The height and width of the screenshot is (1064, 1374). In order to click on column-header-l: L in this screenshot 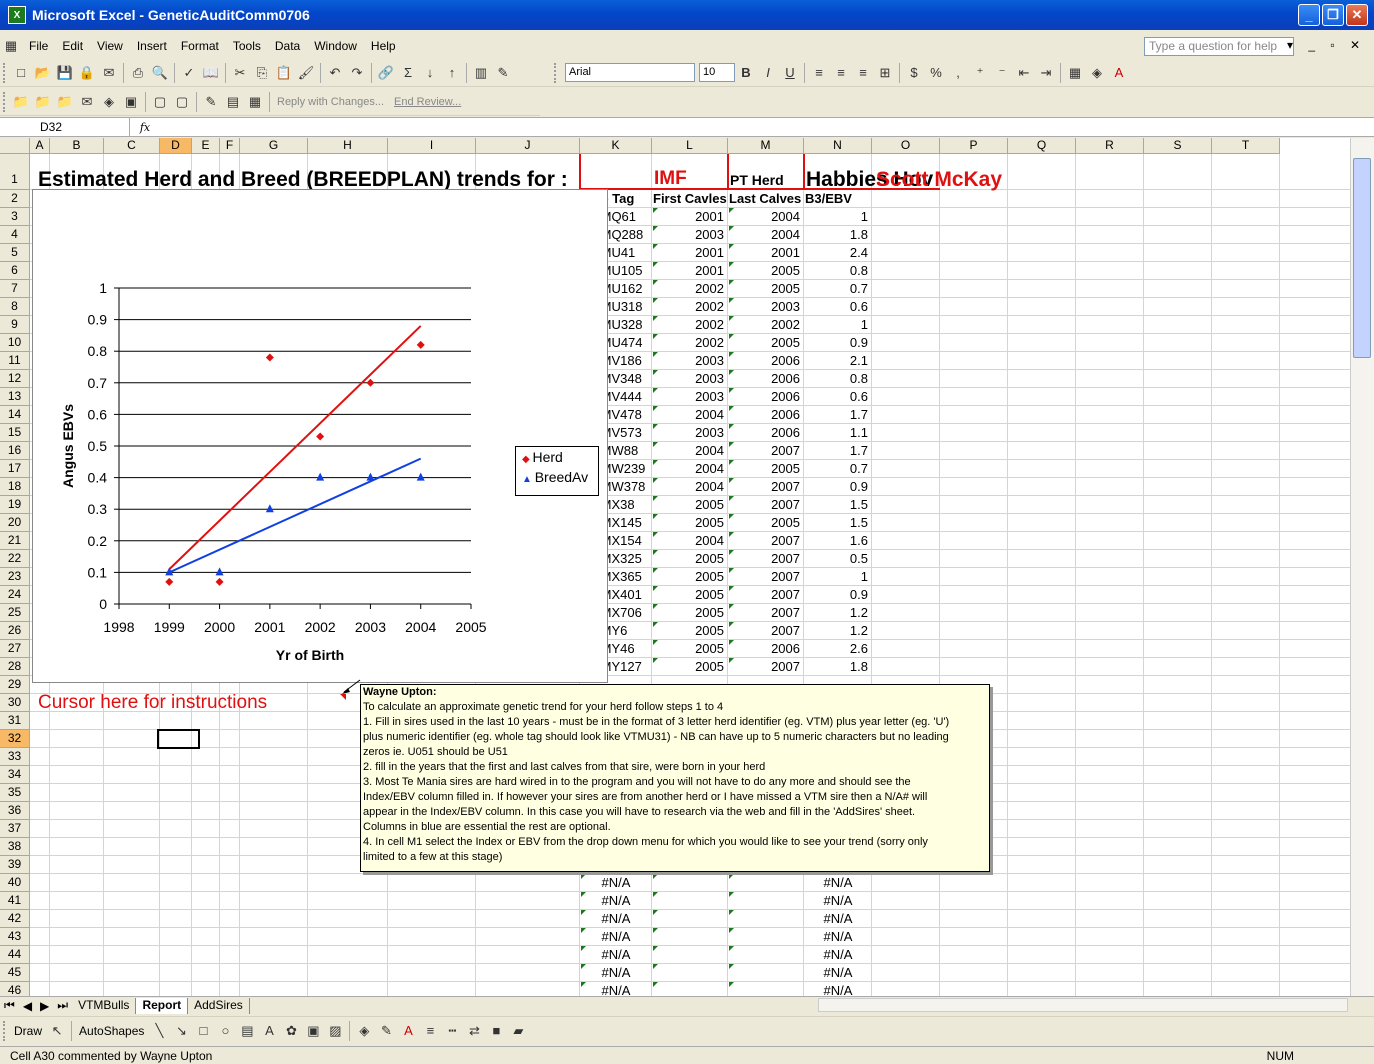, I will do `click(690, 146)`.